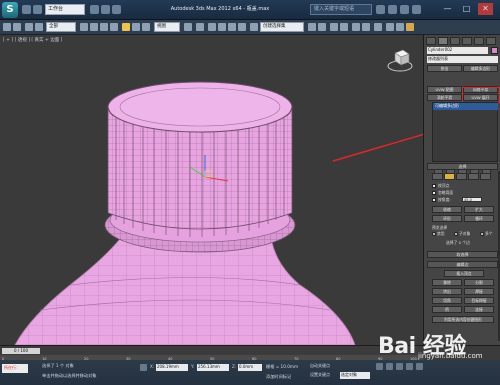 This screenshot has height=385, width=500. What do you see at coordinates (472, 199) in the screenshot?
I see `angle-spinner: 45.0` at bounding box center [472, 199].